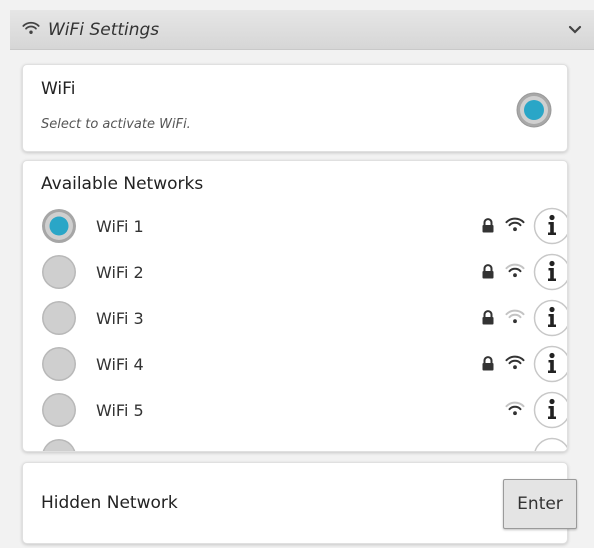 The width and height of the screenshot is (594, 548). What do you see at coordinates (31, 29) in the screenshot?
I see `wifi-icon` at bounding box center [31, 29].